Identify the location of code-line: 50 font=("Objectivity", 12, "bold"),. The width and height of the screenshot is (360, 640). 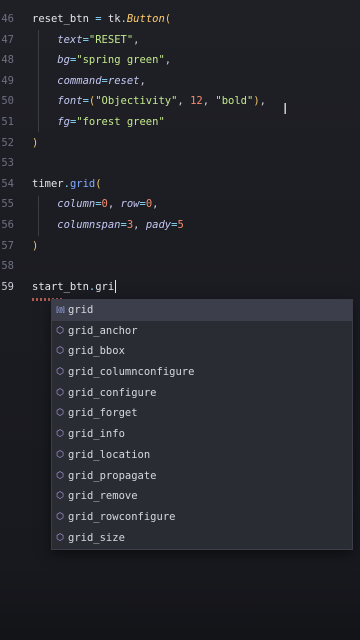
(180, 101).